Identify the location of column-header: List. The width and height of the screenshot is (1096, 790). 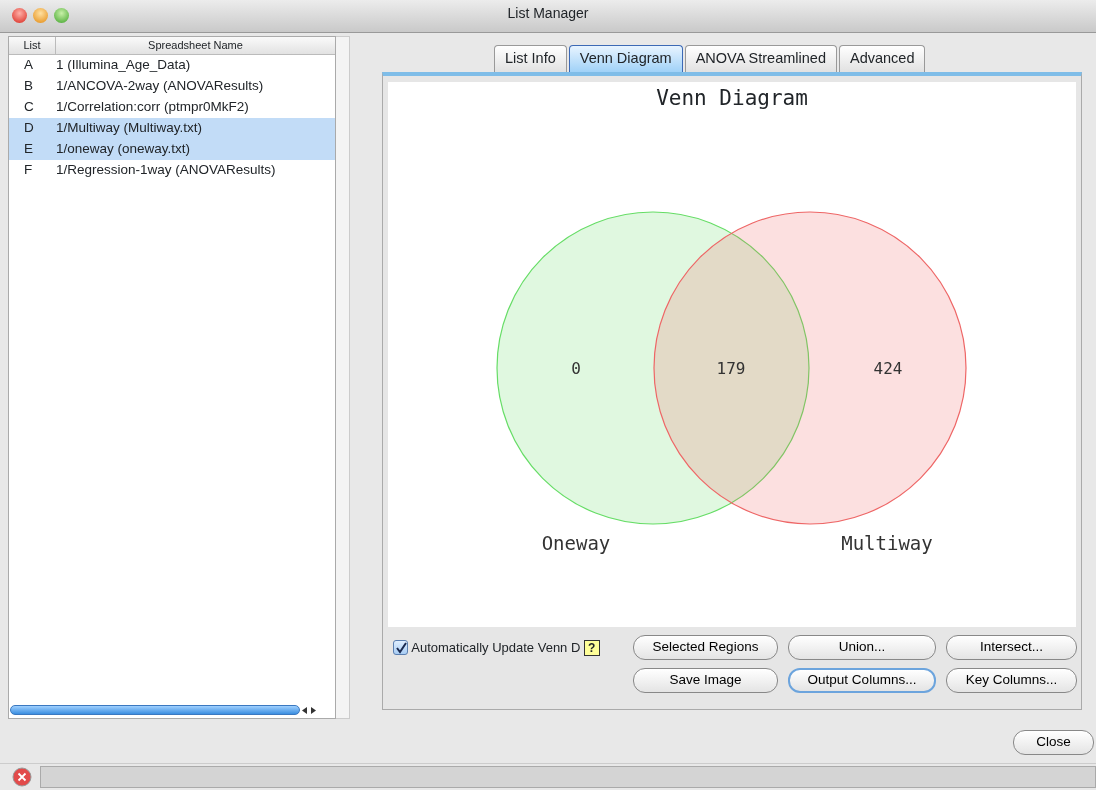
(32, 45).